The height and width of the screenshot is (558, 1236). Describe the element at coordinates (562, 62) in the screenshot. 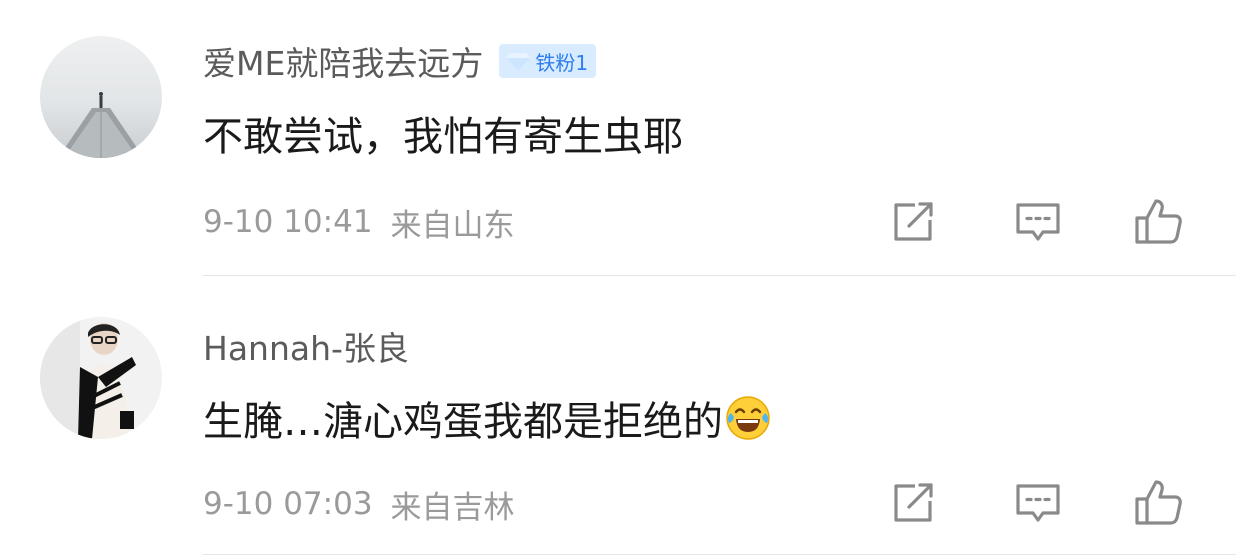

I see `badge-label: 铁粉1` at that location.